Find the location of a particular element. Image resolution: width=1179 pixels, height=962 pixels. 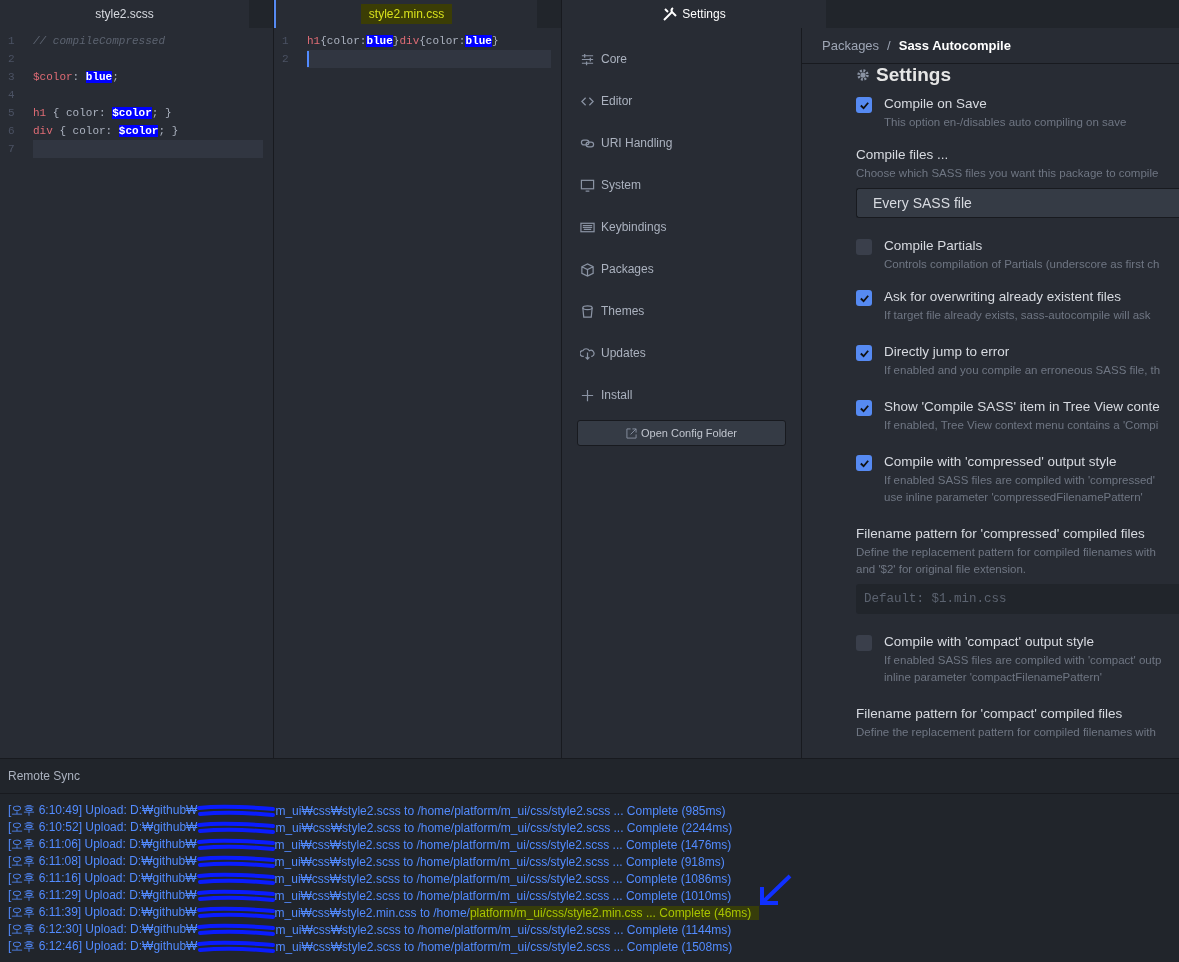

open-config-folder-button: Open Config Folder is located at coordinates (681, 433).